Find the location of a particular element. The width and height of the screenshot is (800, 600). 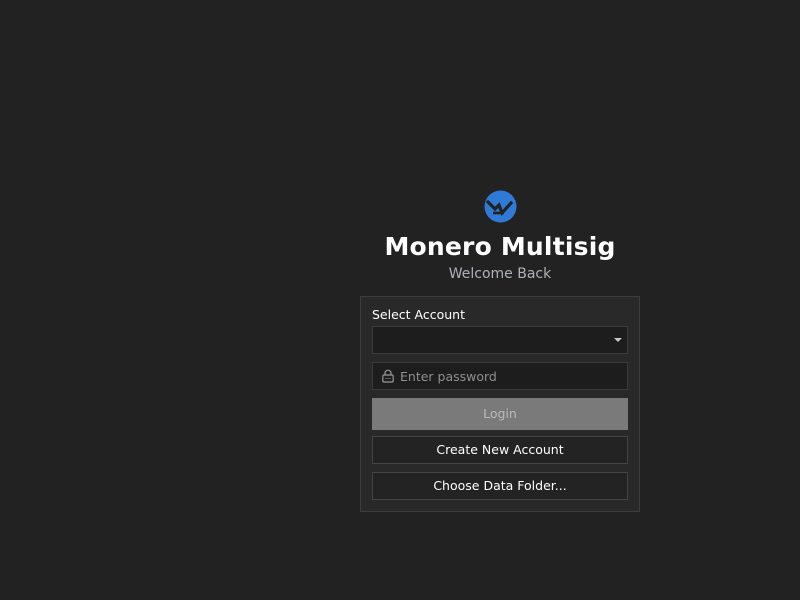

app-title: Monero Multisig is located at coordinates (500, 246).